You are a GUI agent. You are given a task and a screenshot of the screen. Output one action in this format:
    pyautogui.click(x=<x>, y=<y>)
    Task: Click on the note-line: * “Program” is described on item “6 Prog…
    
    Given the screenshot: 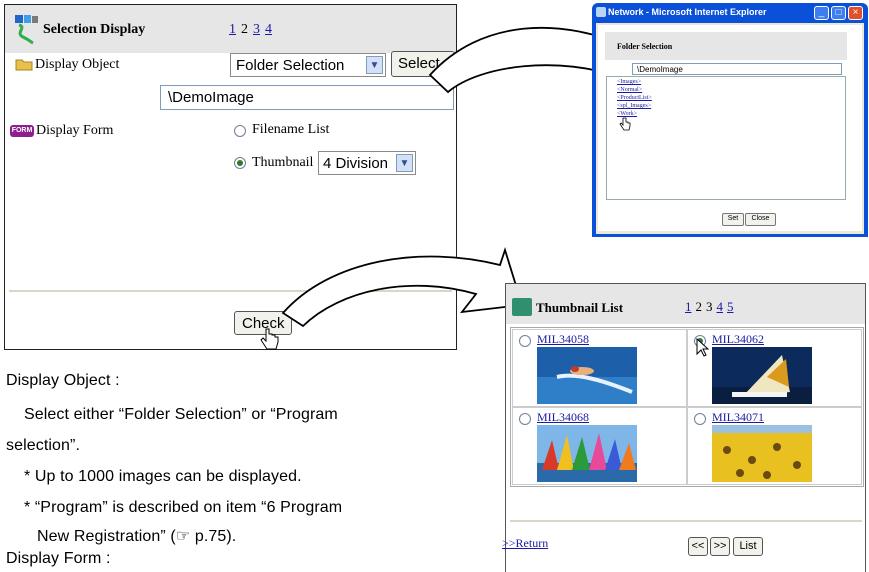 What is the action you would take?
    pyautogui.click(x=183, y=507)
    